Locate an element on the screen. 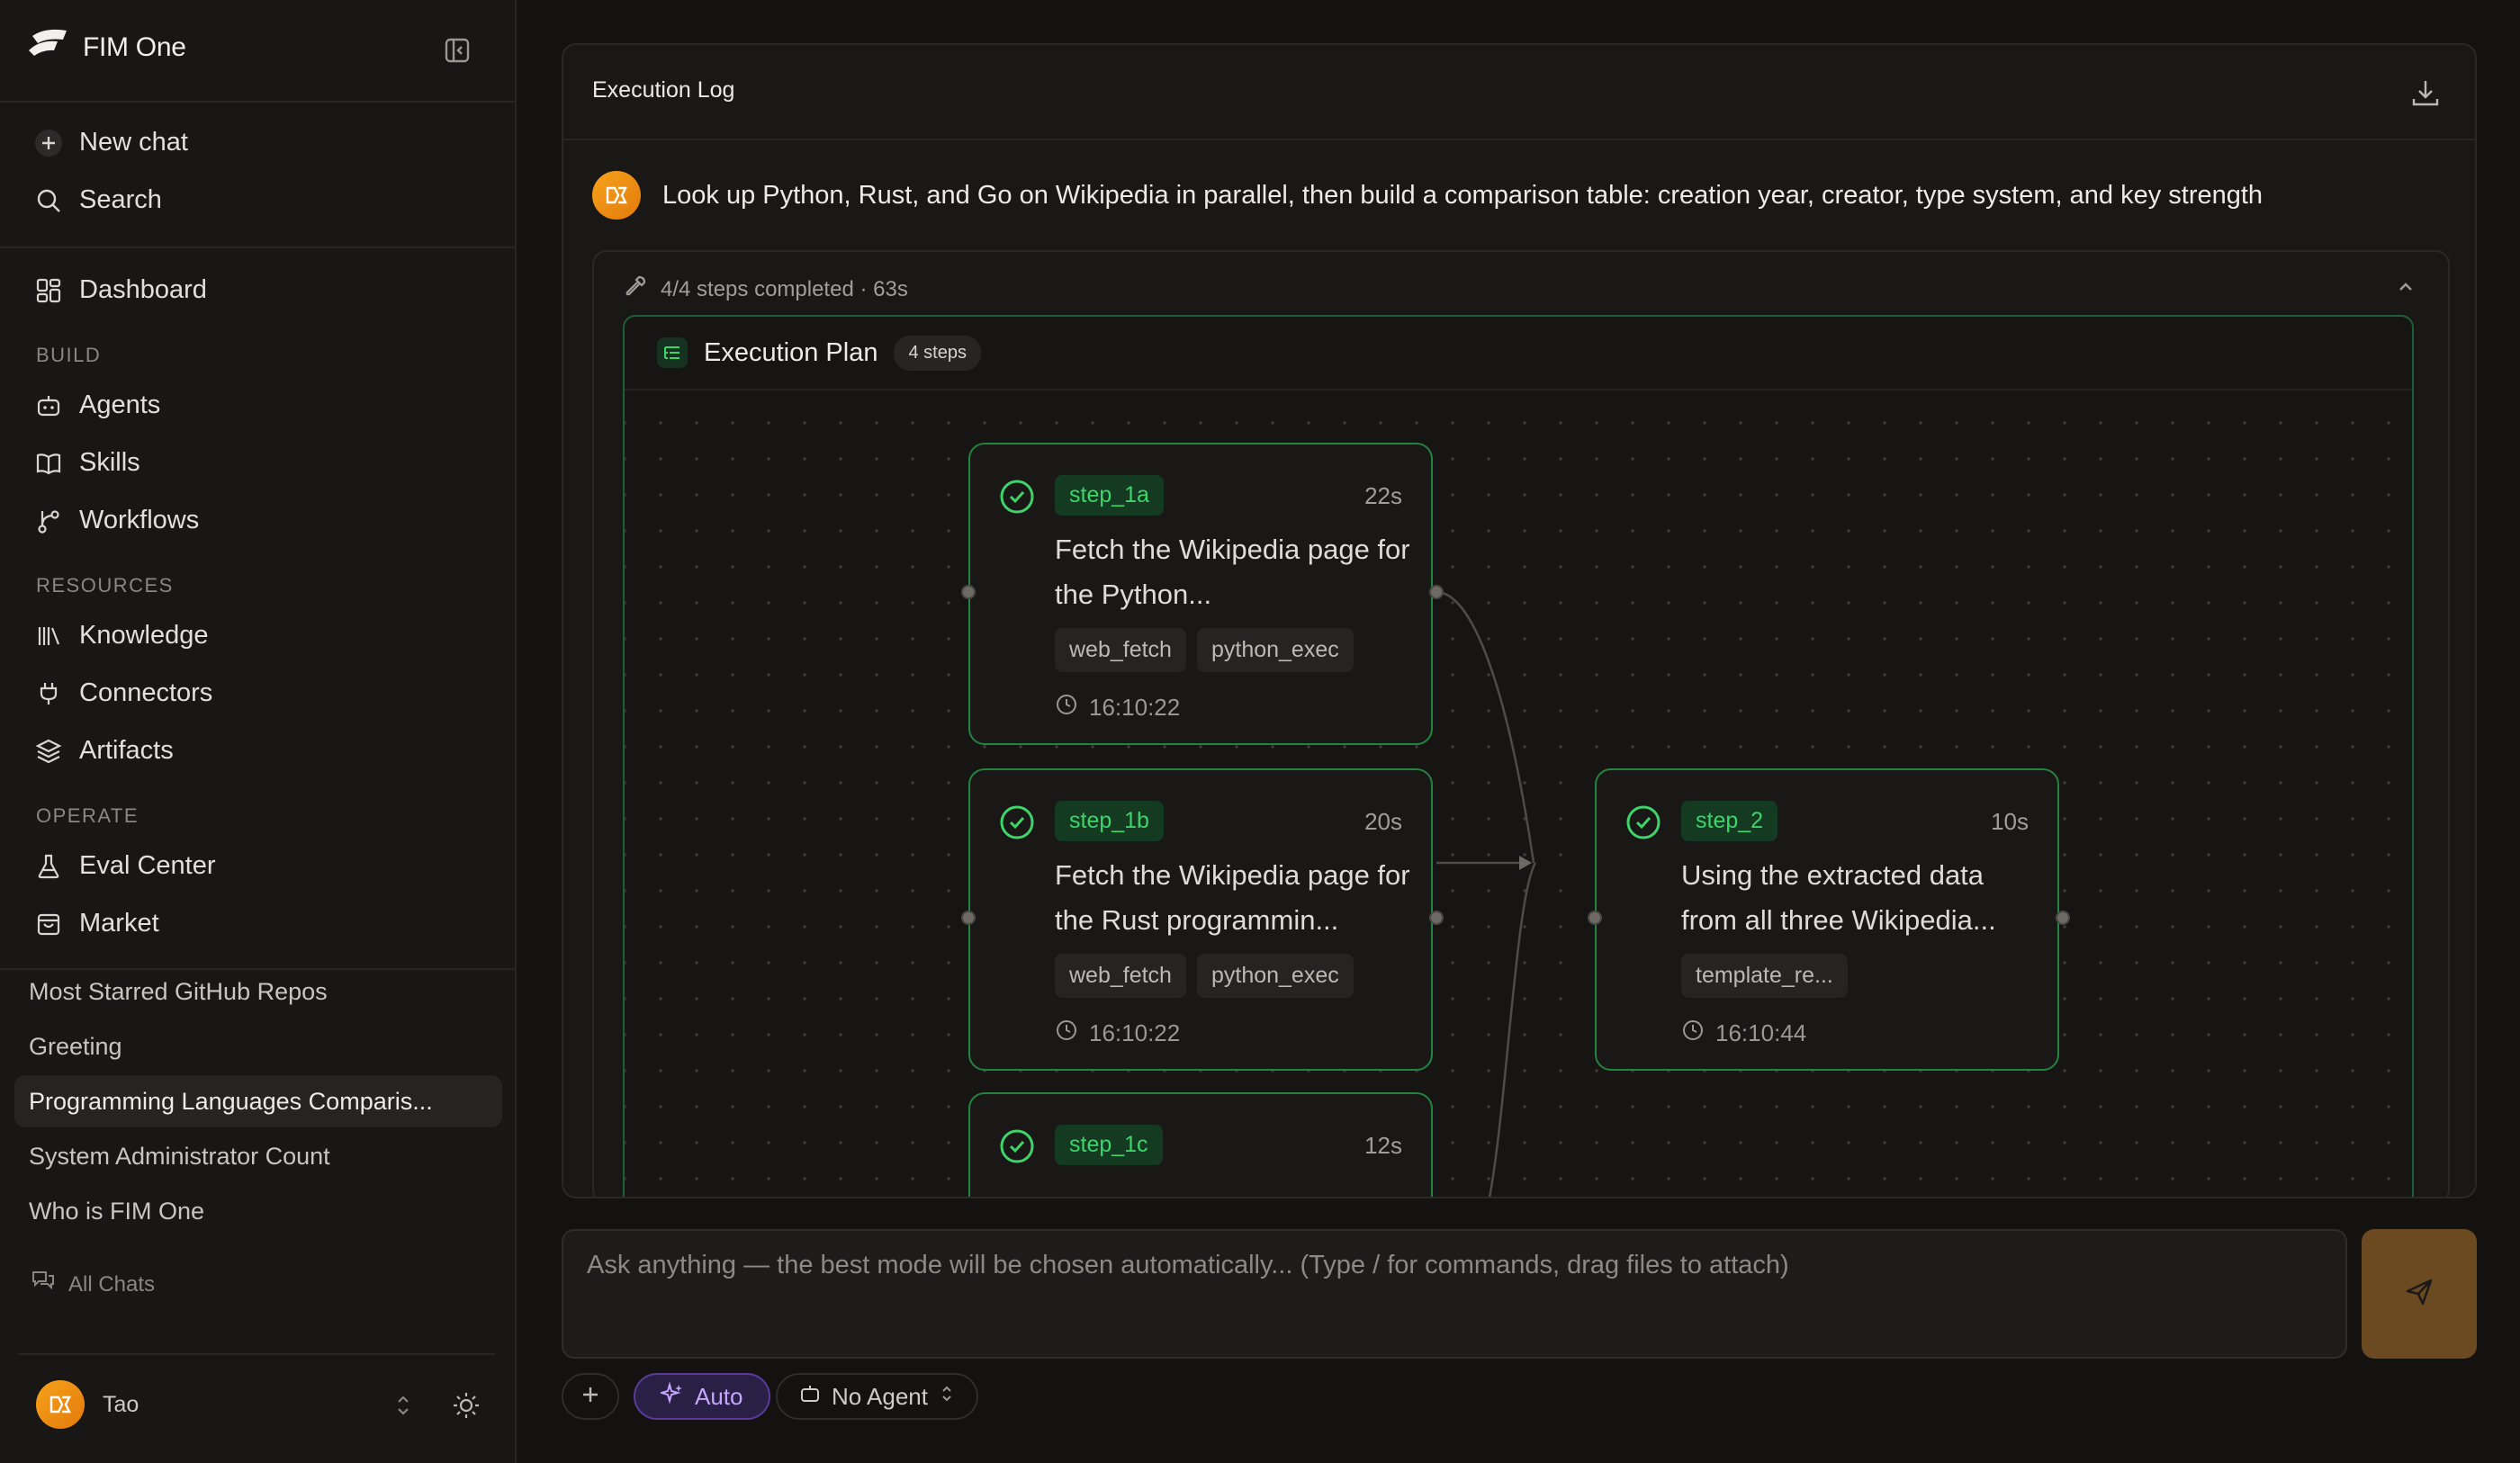 The height and width of the screenshot is (1463, 2520). shopping-bag-icon is located at coordinates (49, 924).